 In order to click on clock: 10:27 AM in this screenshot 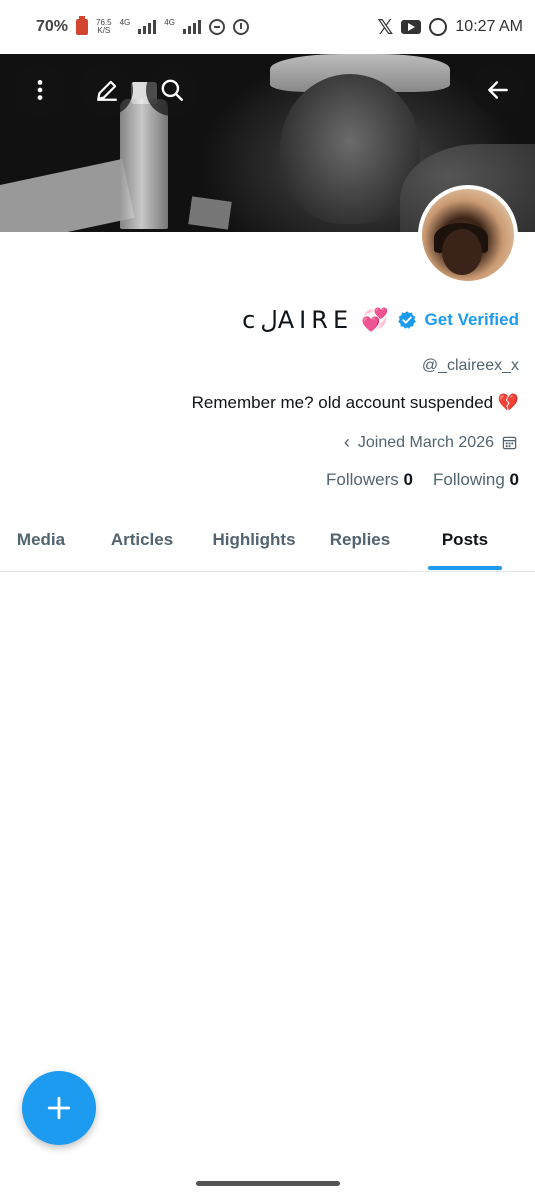, I will do `click(489, 26)`.